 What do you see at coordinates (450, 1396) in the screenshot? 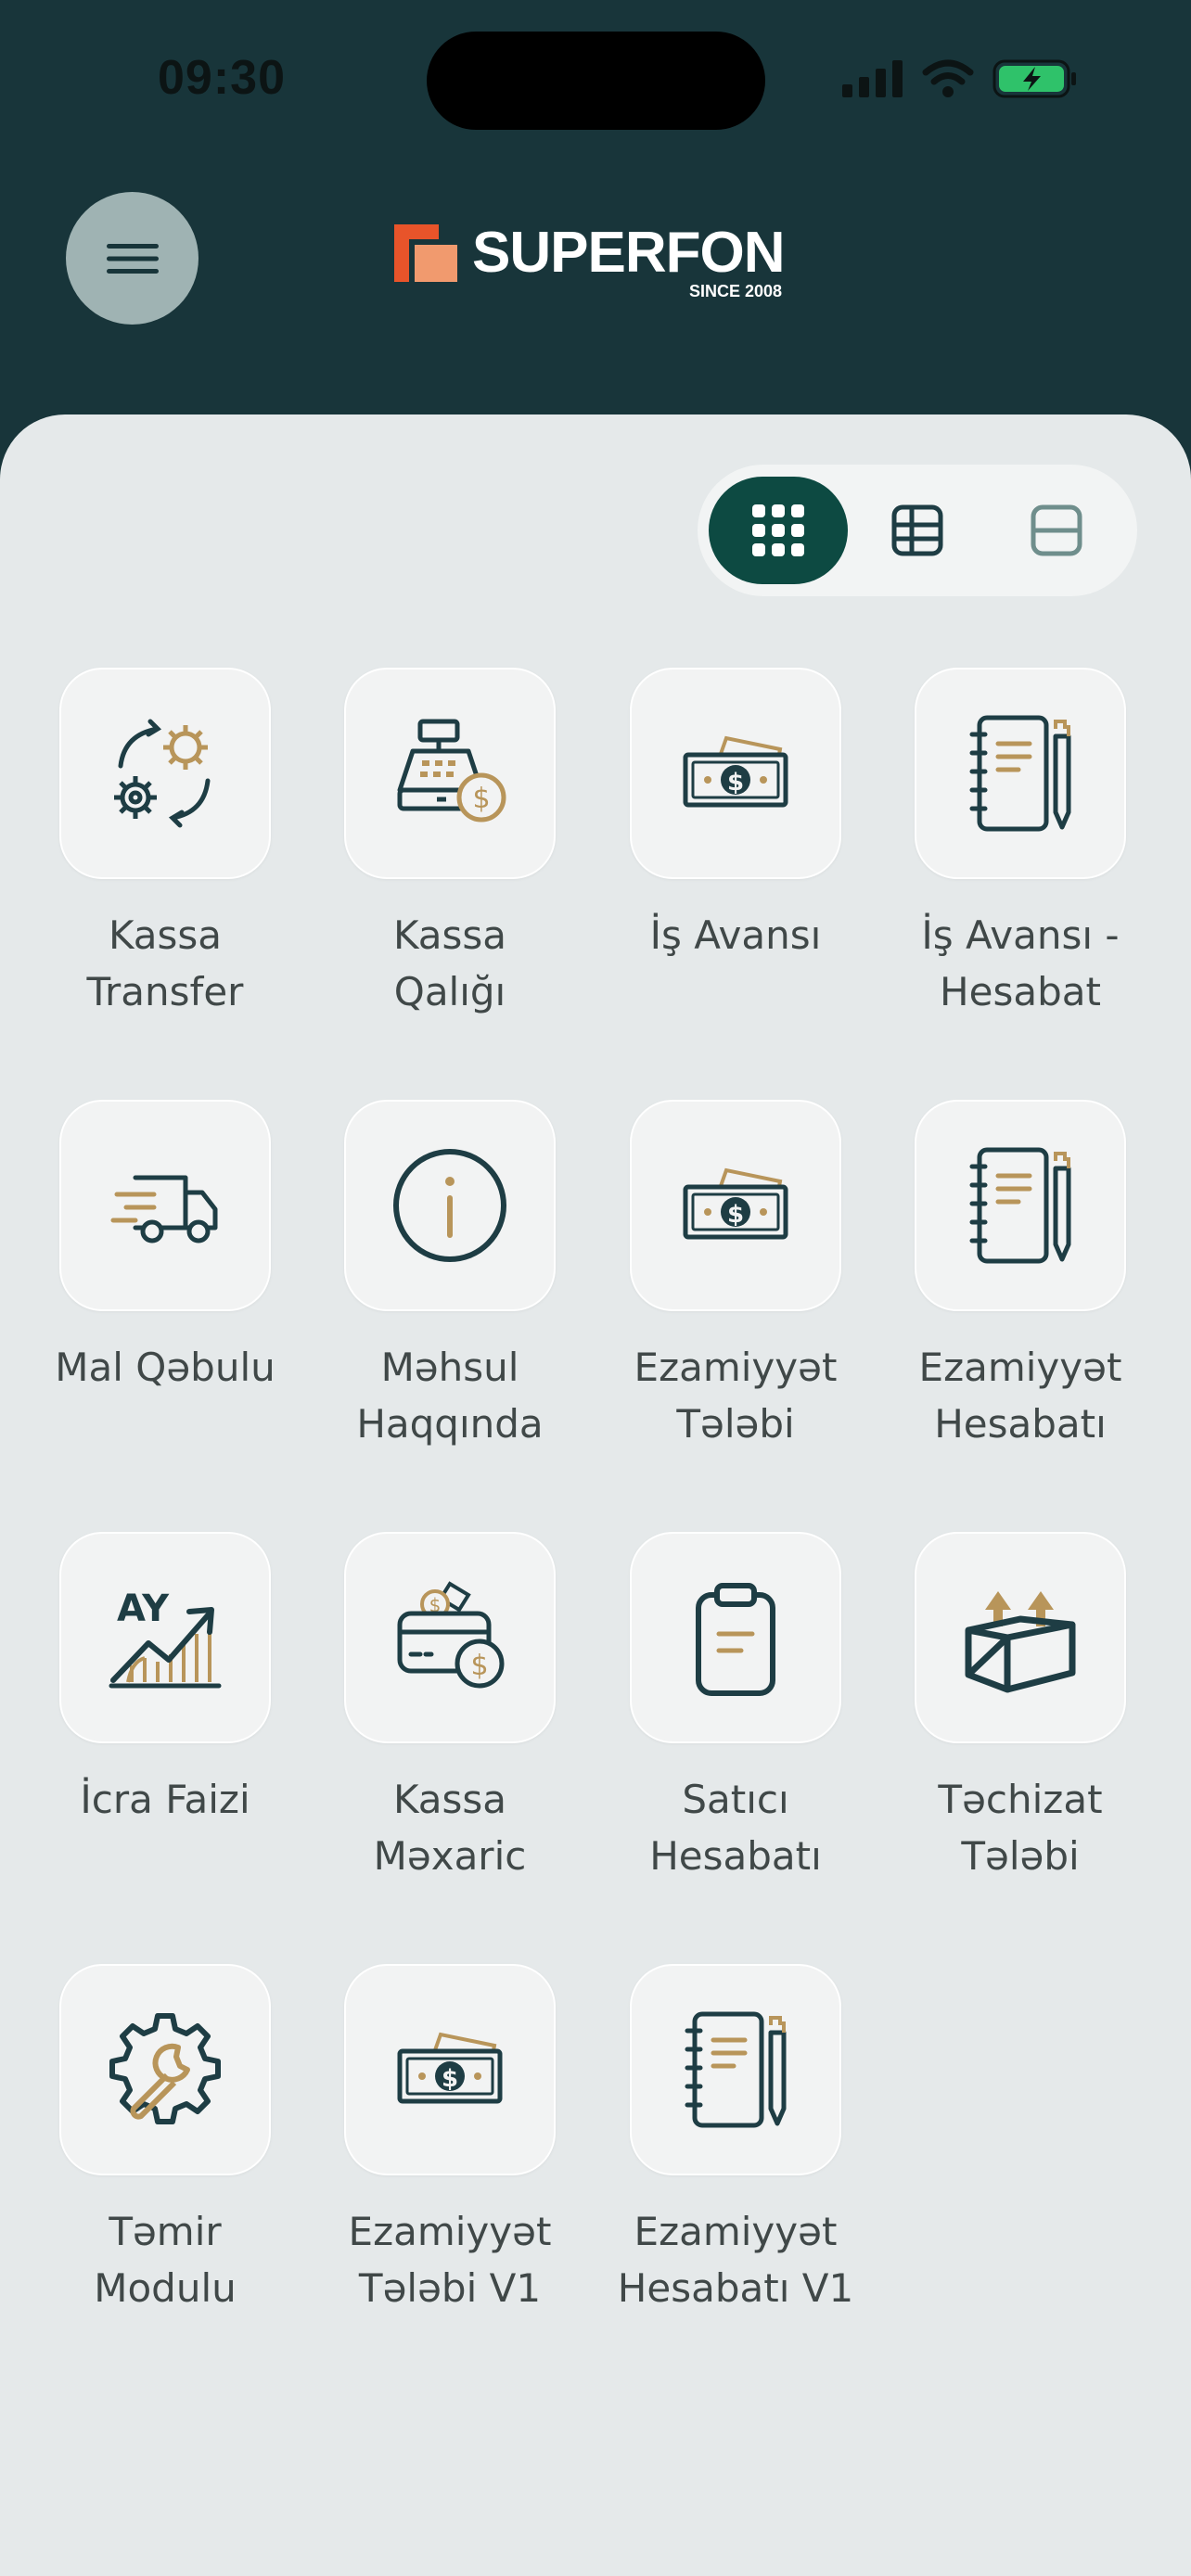
I see `module-tile-label: Məhsul Haqqında` at bounding box center [450, 1396].